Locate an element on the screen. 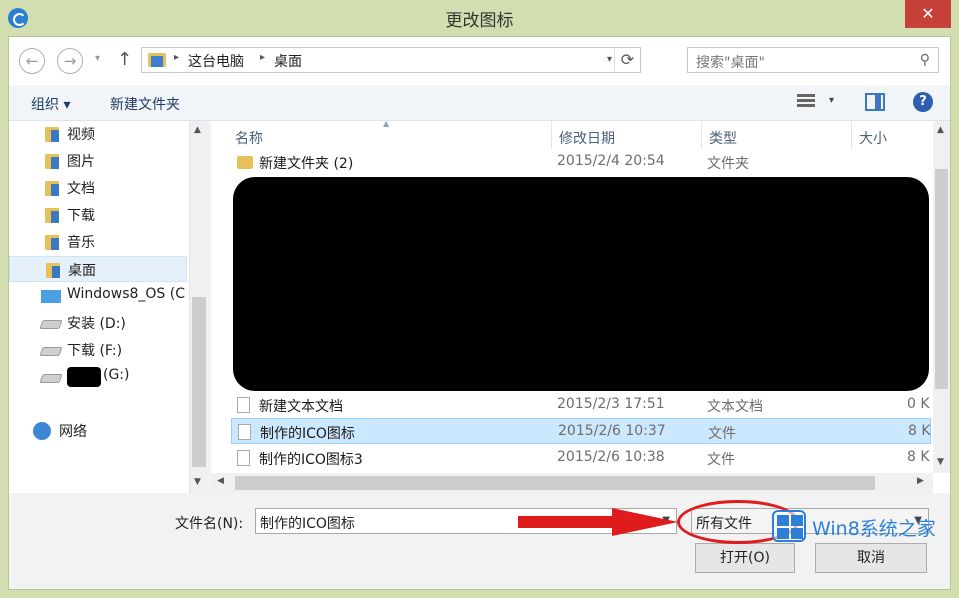 This screenshot has height=598, width=959. sidebar-item-network: 网络 is located at coordinates (98, 431).